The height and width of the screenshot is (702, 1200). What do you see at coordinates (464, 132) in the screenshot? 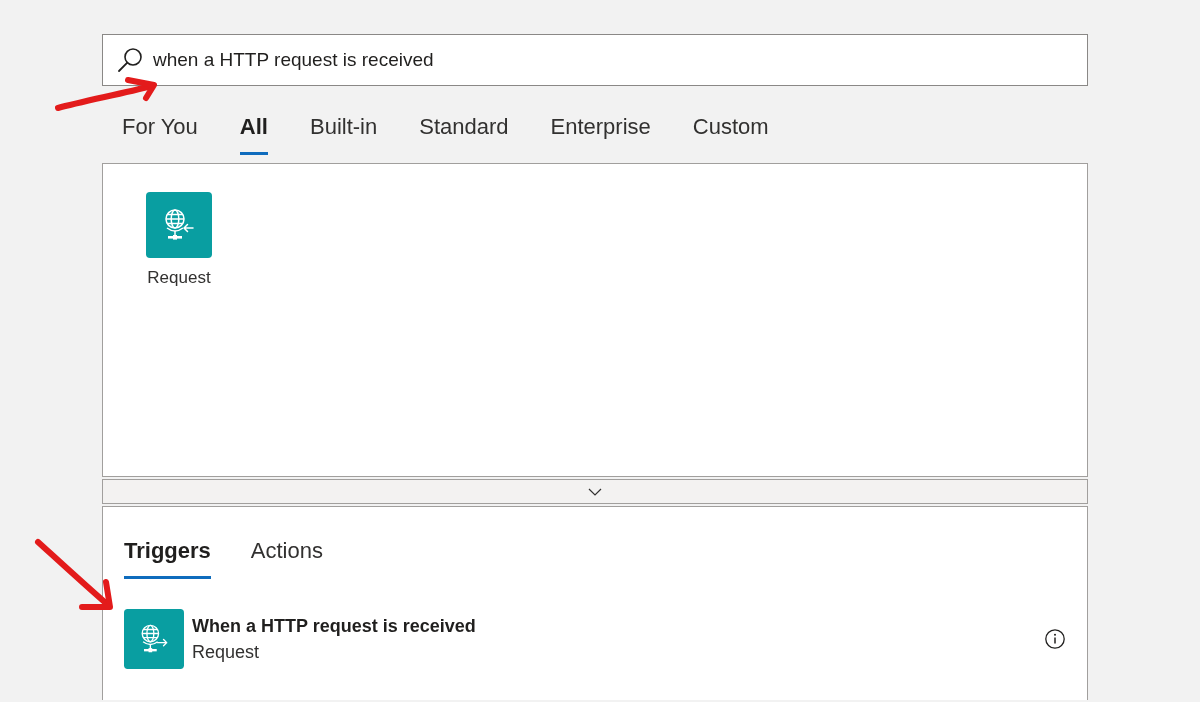
I see `tab: Standard` at bounding box center [464, 132].